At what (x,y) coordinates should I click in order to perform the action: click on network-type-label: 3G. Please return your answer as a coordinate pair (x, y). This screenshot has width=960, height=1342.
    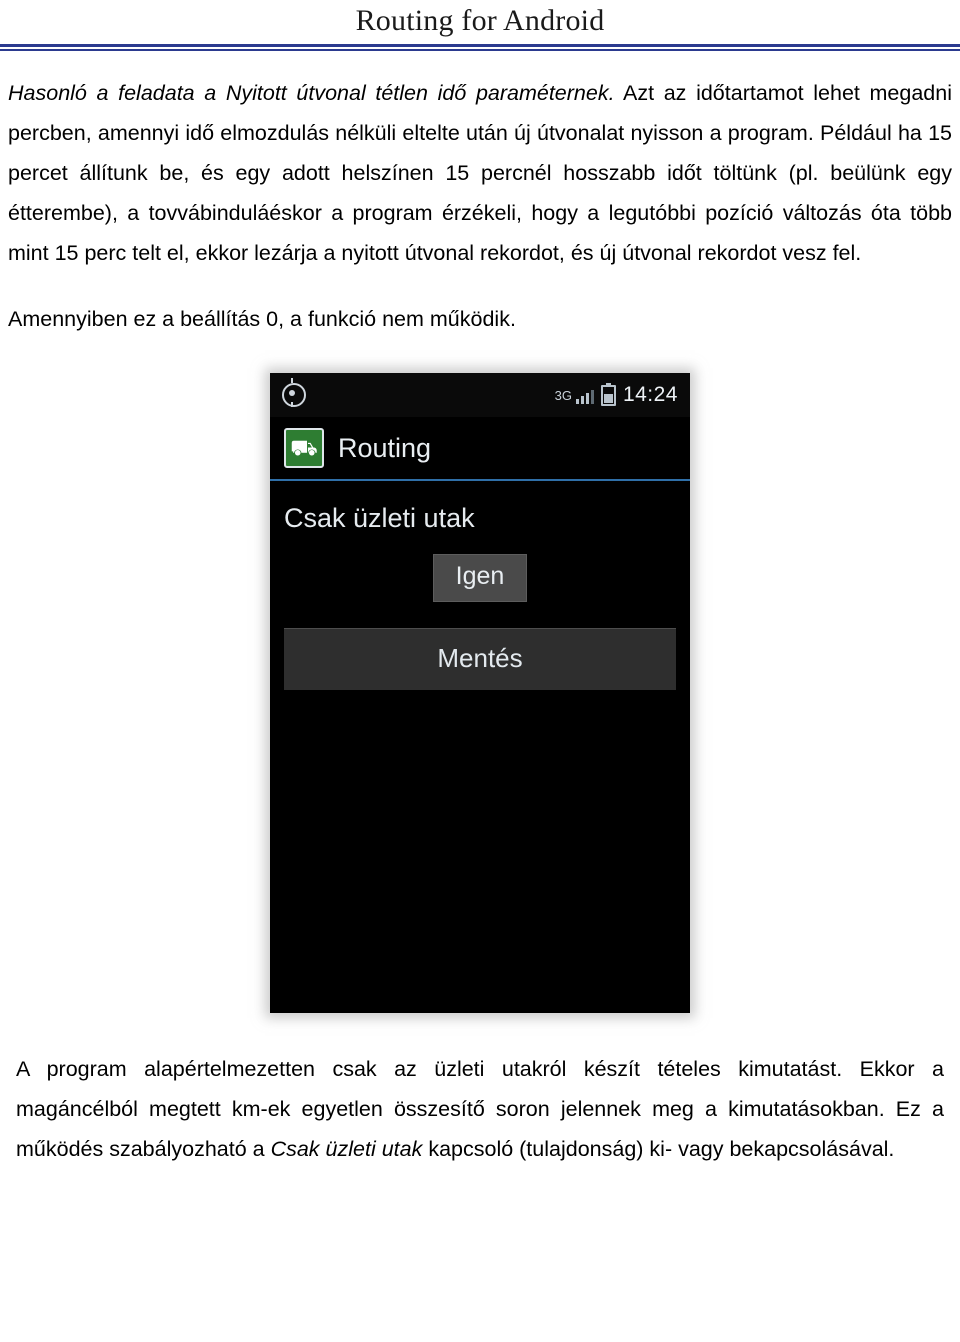
    Looking at the image, I should click on (563, 395).